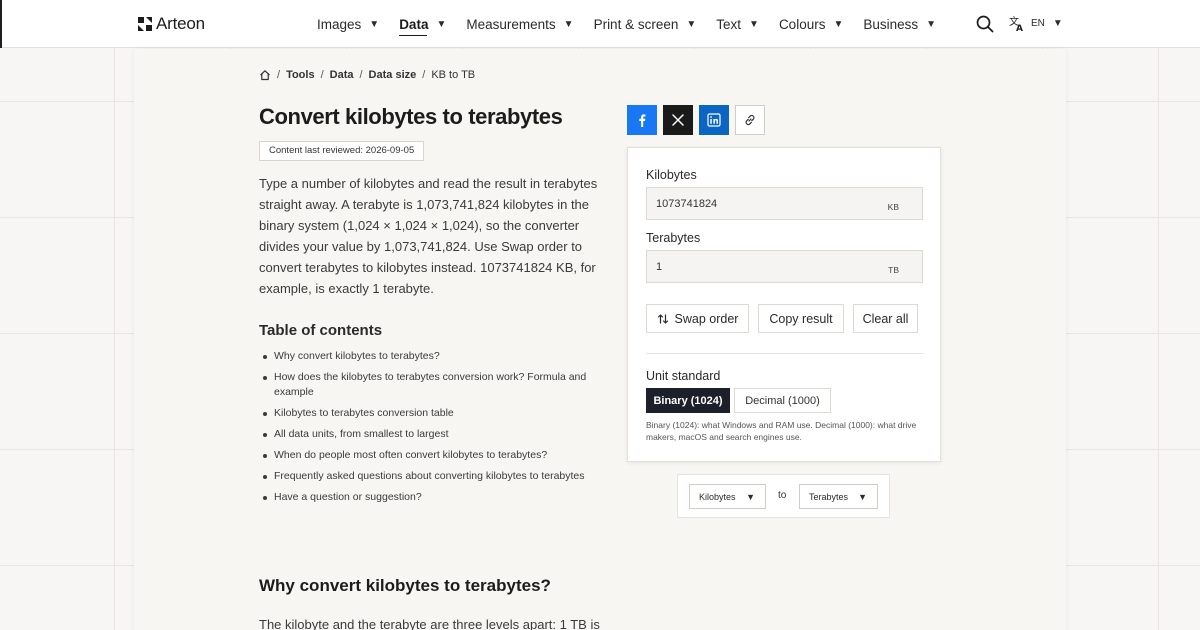  I want to click on share-facebook-button, so click(642, 120).